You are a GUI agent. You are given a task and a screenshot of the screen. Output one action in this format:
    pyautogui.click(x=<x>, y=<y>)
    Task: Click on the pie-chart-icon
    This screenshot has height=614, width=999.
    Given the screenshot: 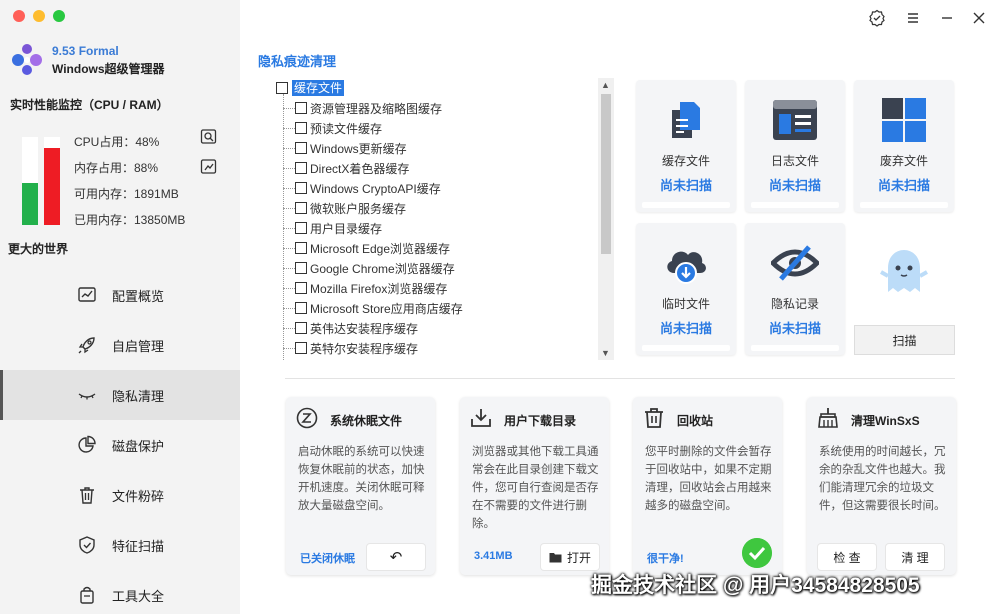 What is the action you would take?
    pyautogui.click(x=87, y=444)
    